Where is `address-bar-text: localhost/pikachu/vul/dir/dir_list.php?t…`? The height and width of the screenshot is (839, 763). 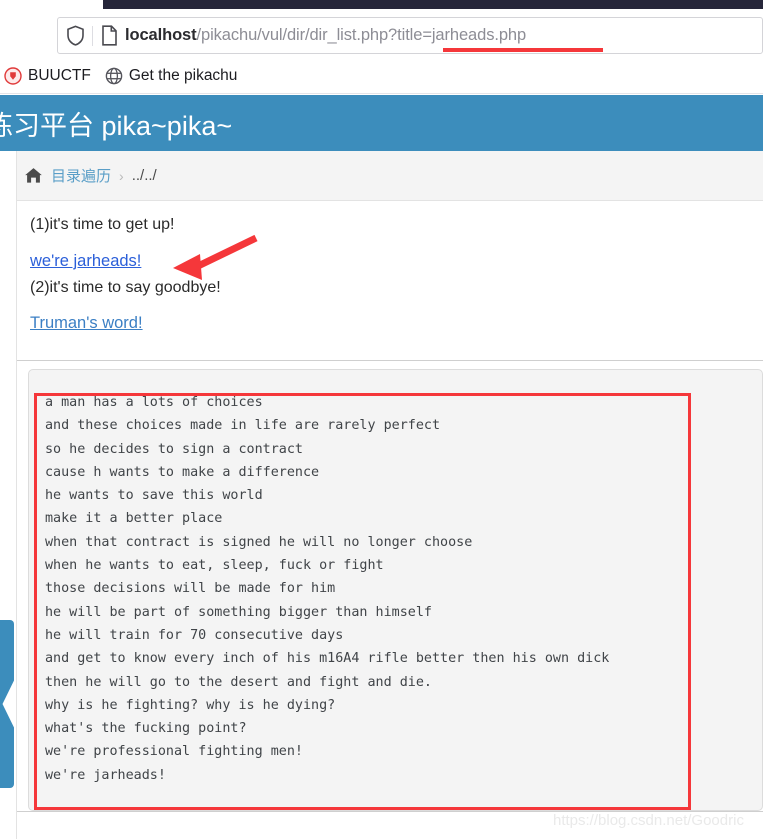 address-bar-text: localhost/pikachu/vul/dir/dir_list.php?t… is located at coordinates (443, 35).